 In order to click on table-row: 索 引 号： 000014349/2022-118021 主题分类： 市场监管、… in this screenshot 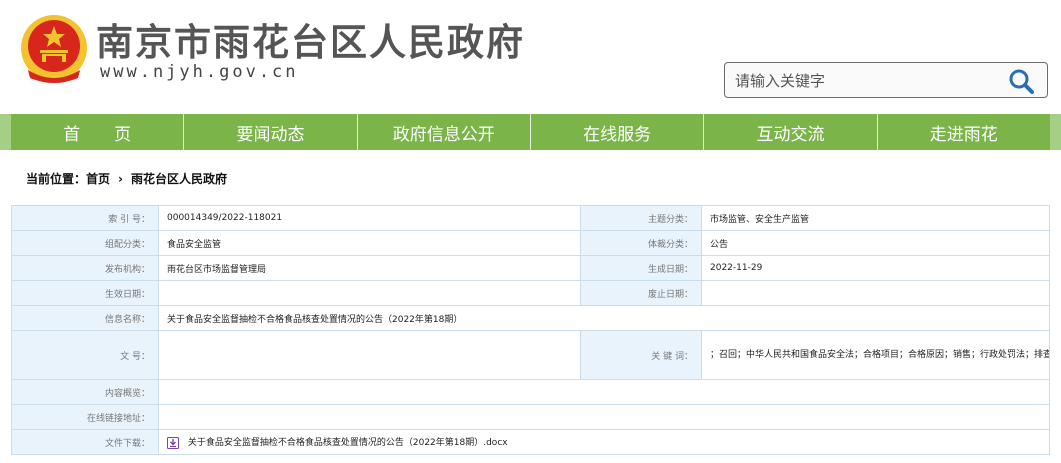, I will do `click(530, 218)`.